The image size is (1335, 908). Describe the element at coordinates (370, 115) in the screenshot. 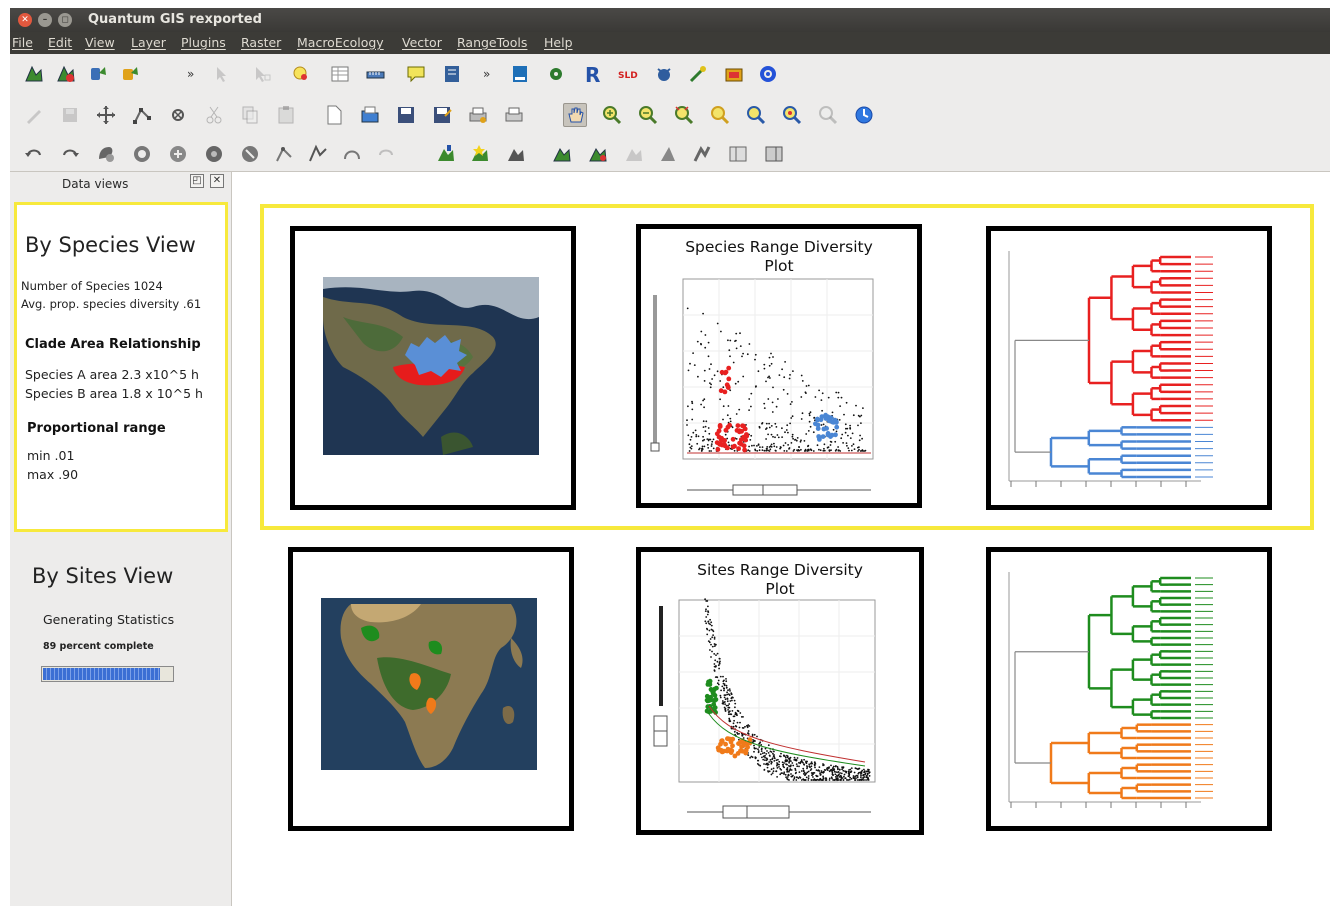

I see `open-project-icon` at that location.